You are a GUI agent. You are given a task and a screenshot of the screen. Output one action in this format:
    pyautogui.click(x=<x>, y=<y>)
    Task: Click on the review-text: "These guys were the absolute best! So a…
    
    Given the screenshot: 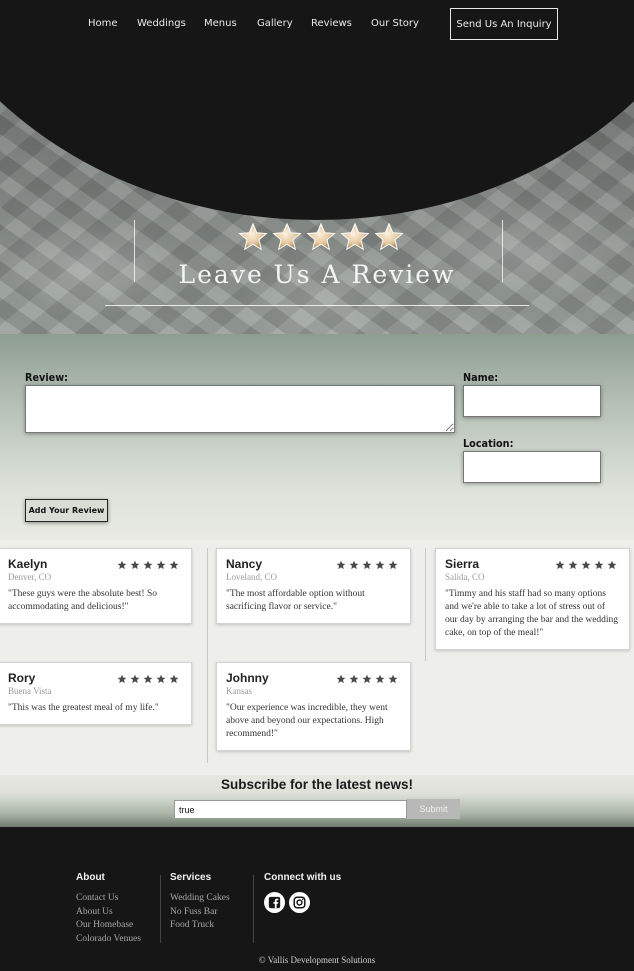 What is the action you would take?
    pyautogui.click(x=82, y=600)
    